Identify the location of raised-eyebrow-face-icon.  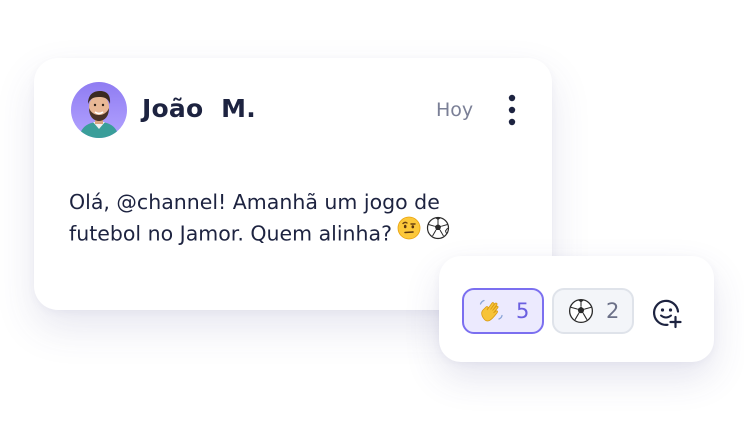
(409, 232).